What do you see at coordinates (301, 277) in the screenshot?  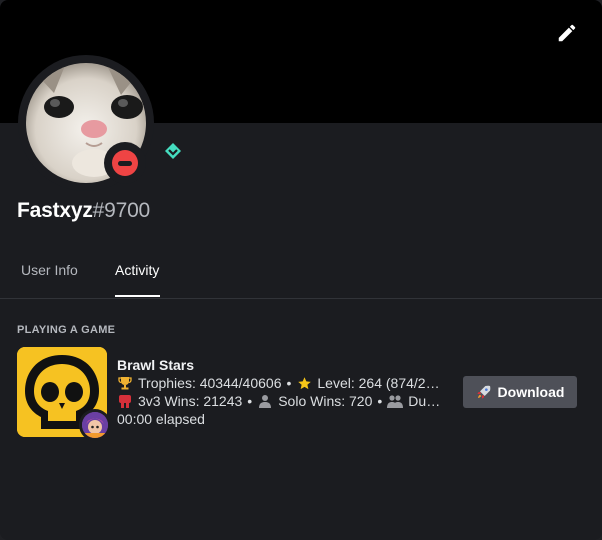 I see `profile-tabs: User Info Activity` at bounding box center [301, 277].